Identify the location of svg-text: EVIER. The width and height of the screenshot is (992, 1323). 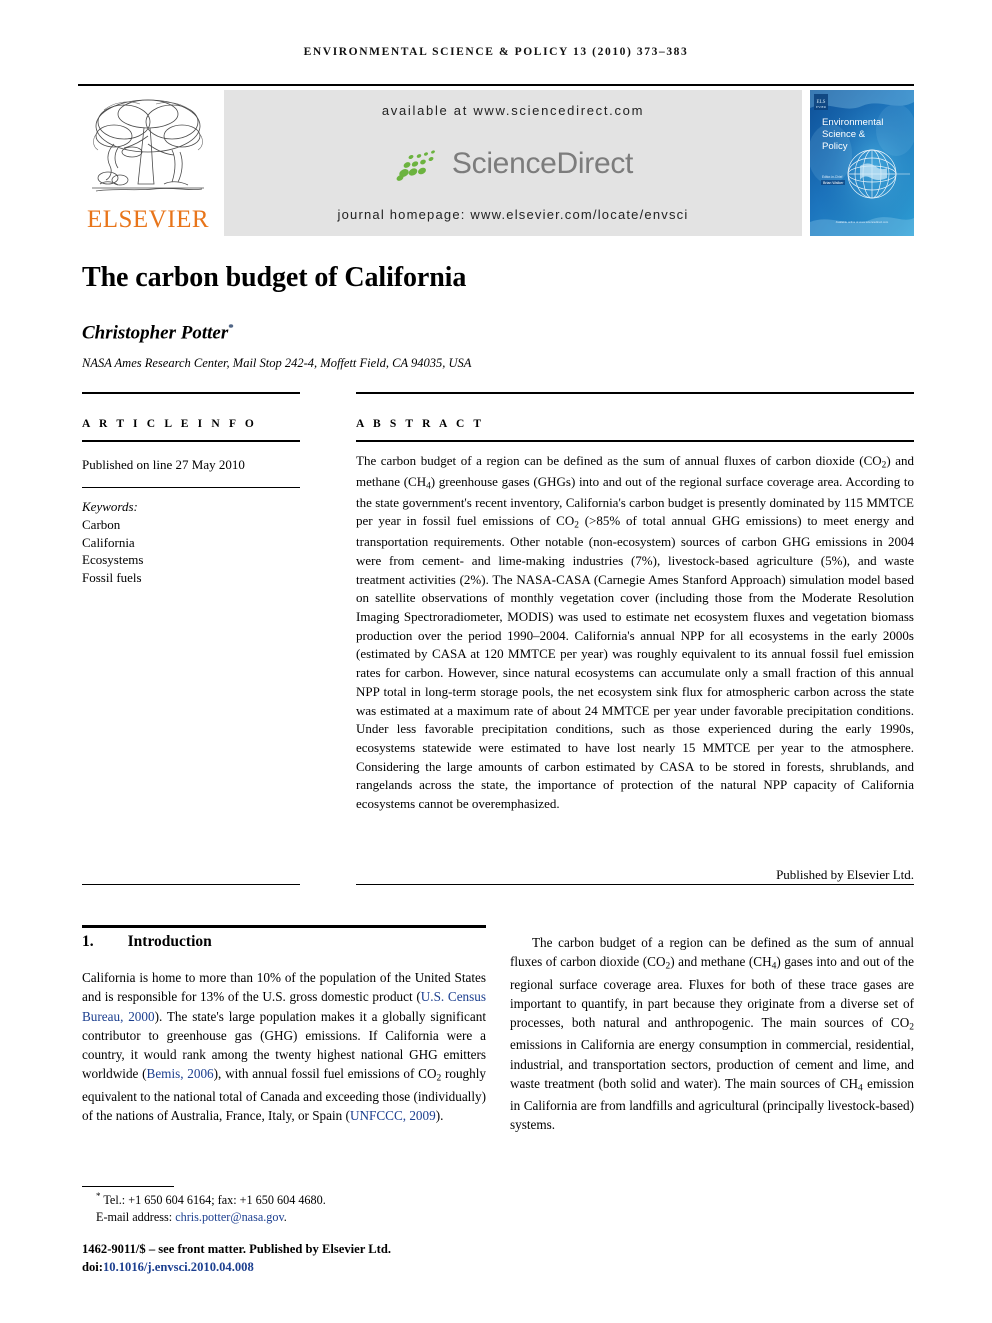
(821, 107).